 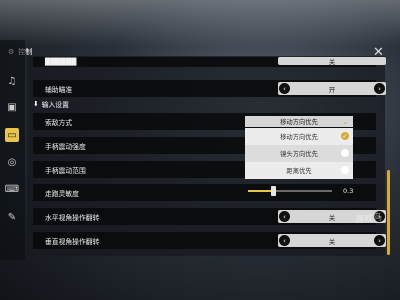 I want to click on row-label: 辅助瞄准, so click(x=59, y=89).